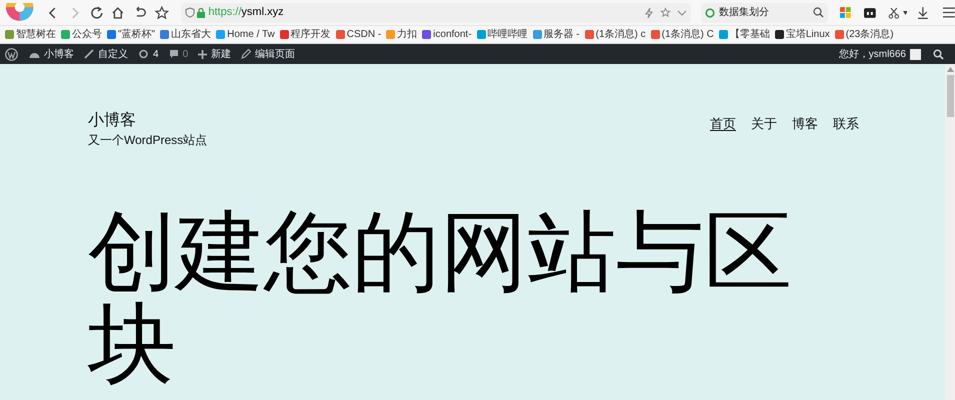  Describe the element at coordinates (305, 34) in the screenshot. I see `bookmark-item: 程序开发` at that location.